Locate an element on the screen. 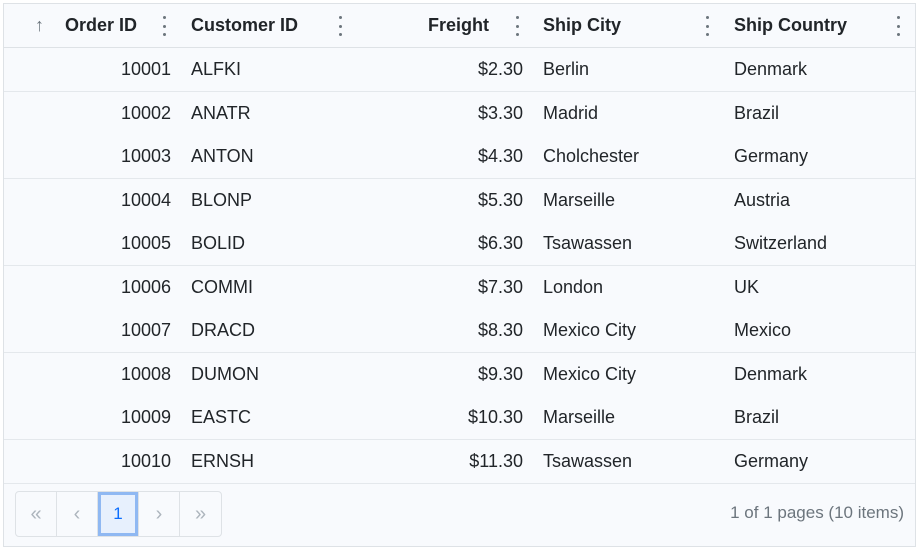 The height and width of the screenshot is (550, 921). first-page-button: « is located at coordinates (36, 514).